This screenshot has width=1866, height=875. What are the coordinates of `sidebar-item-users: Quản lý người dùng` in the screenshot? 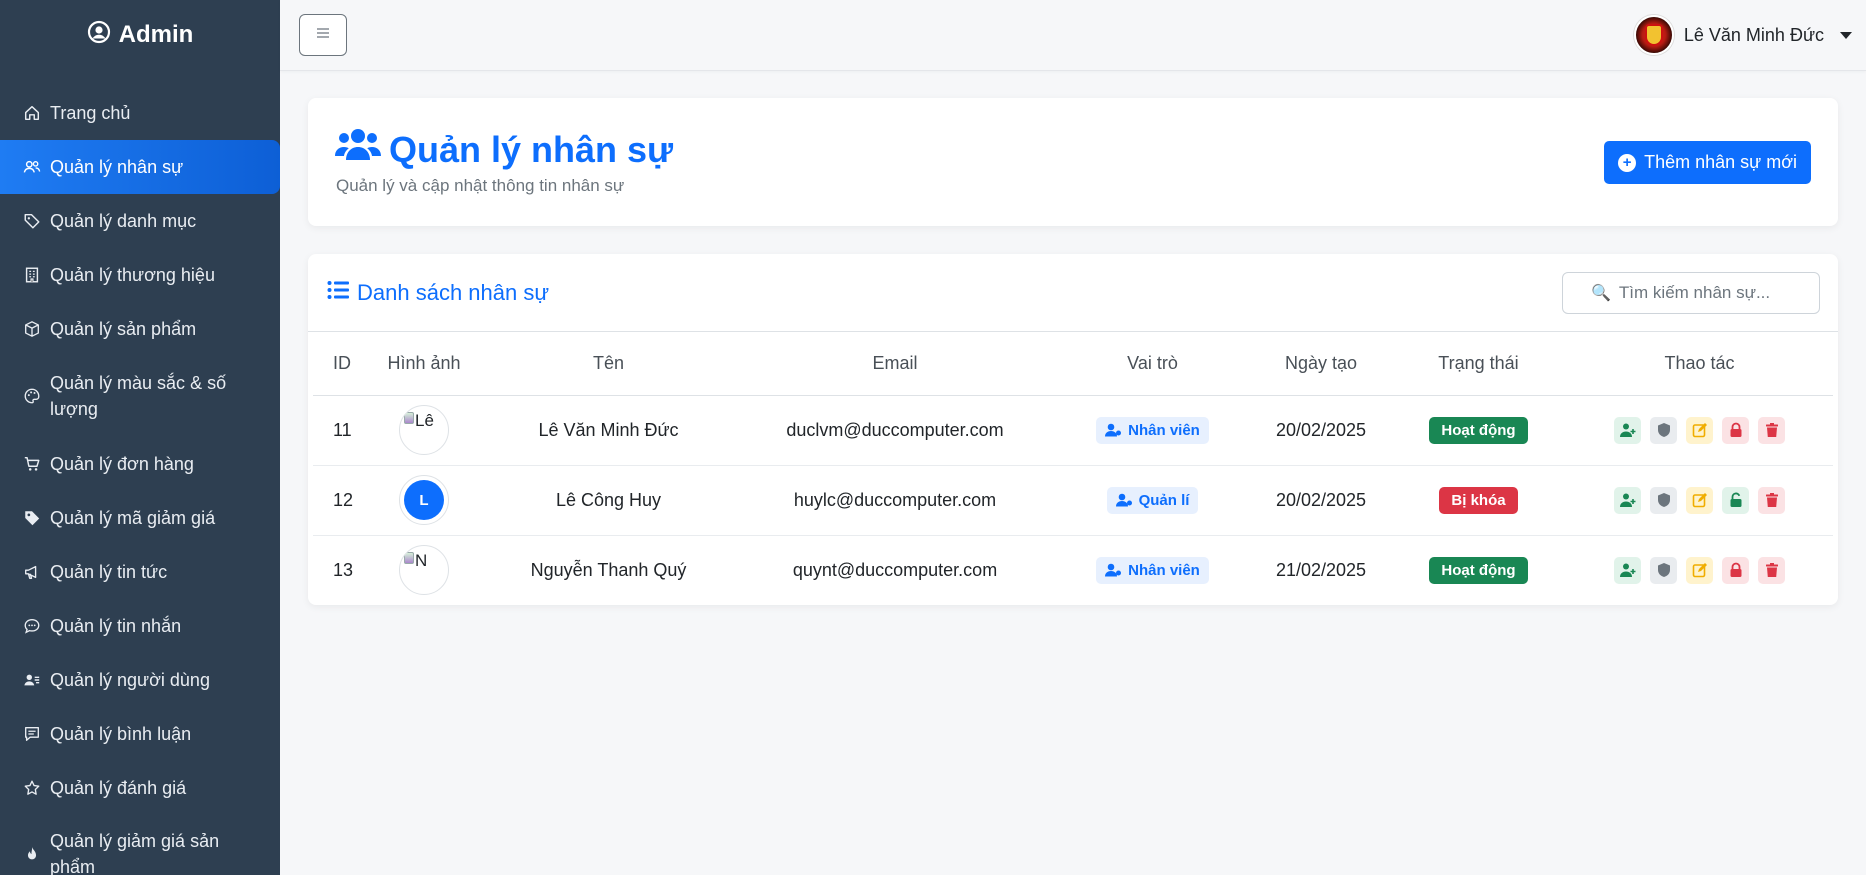 It's located at (140, 680).